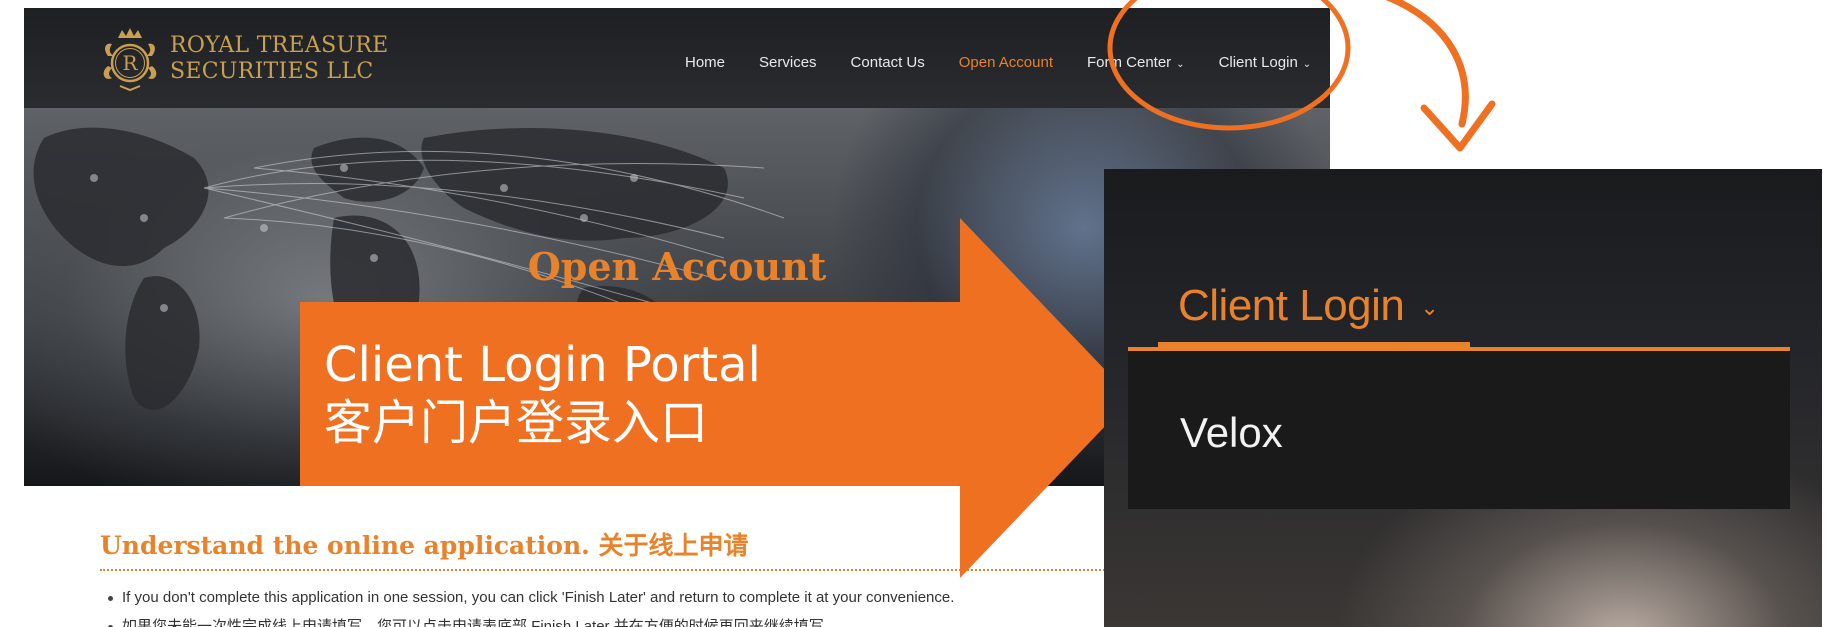 This screenshot has width=1836, height=627. I want to click on bullet-icon, so click(110, 598).